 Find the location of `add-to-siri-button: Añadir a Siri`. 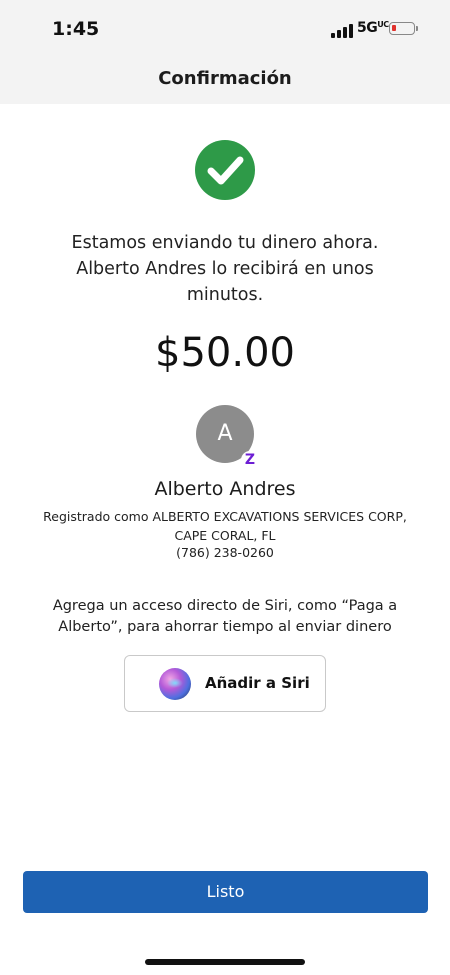

add-to-siri-button: Añadir a Siri is located at coordinates (225, 683).